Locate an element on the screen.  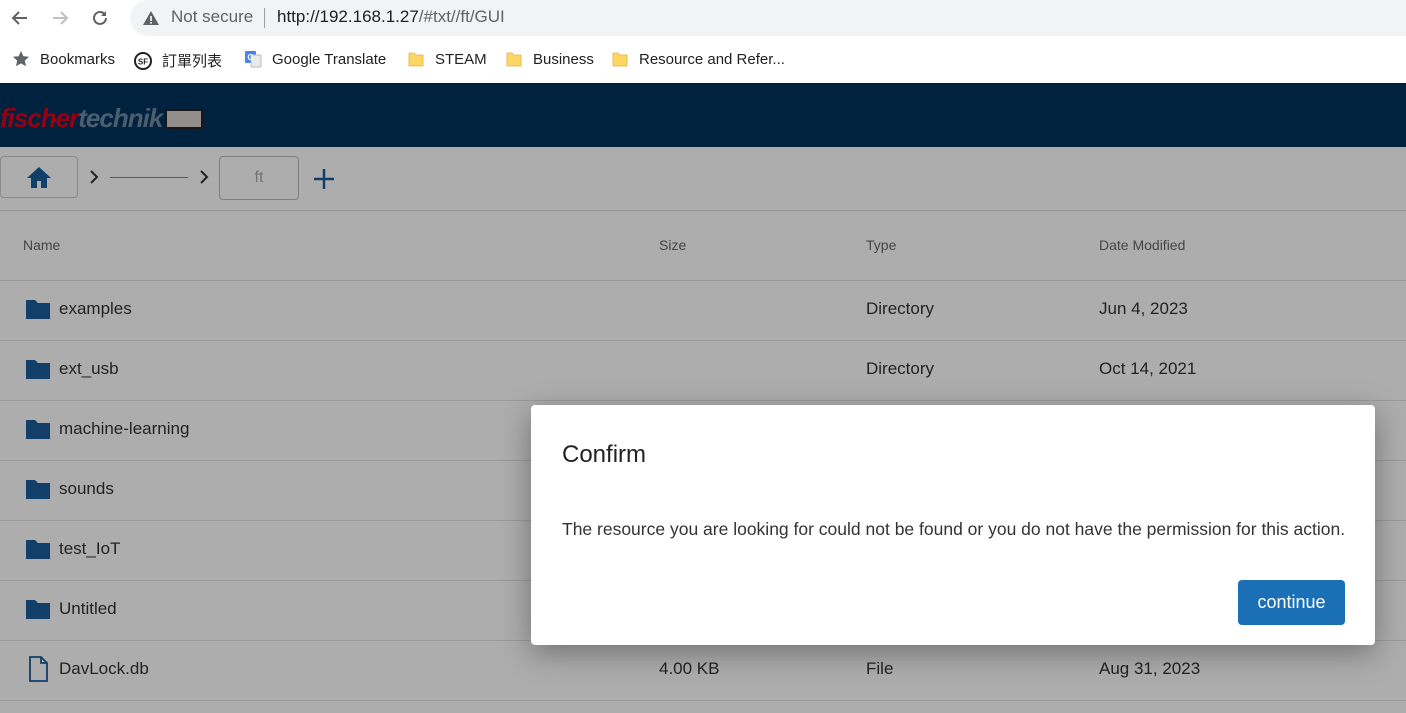
bookmark-label: Google Translate is located at coordinates (329, 59).